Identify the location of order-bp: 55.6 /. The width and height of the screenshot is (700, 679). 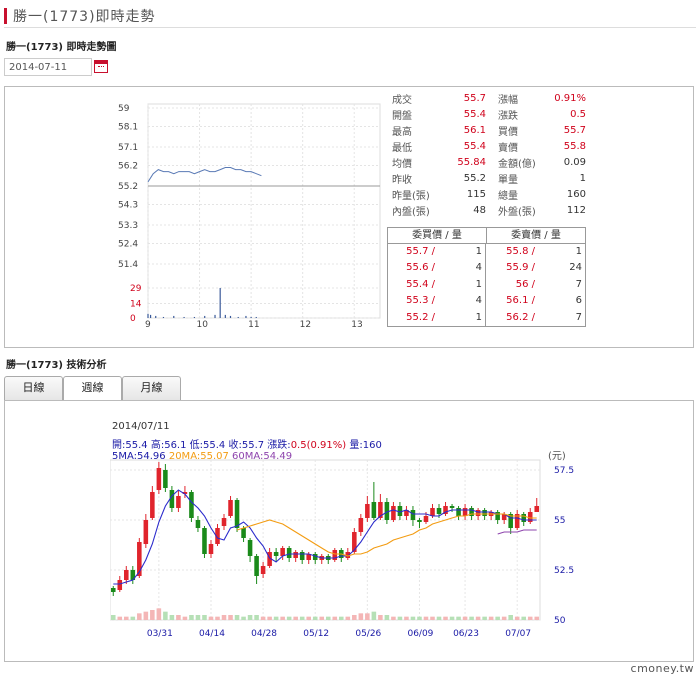
(420, 268).